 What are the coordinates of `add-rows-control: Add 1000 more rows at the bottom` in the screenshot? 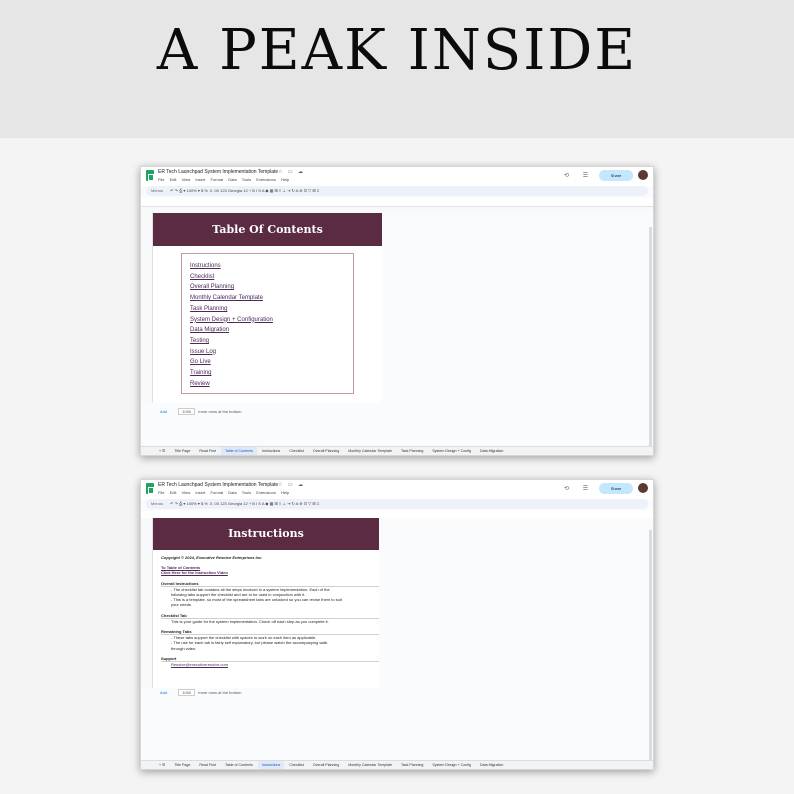 It's located at (201, 692).